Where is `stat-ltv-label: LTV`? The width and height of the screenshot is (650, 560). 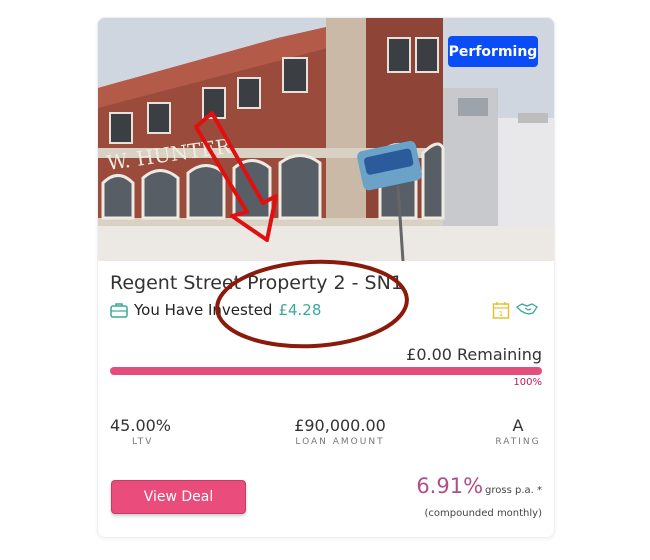
stat-ltv-label: LTV is located at coordinates (143, 442).